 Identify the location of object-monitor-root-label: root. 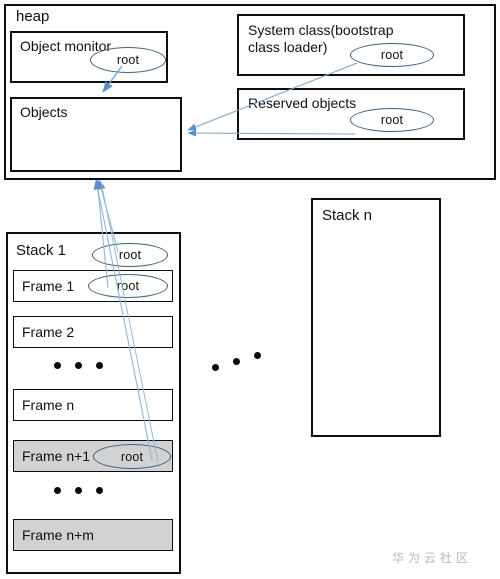
(128, 60).